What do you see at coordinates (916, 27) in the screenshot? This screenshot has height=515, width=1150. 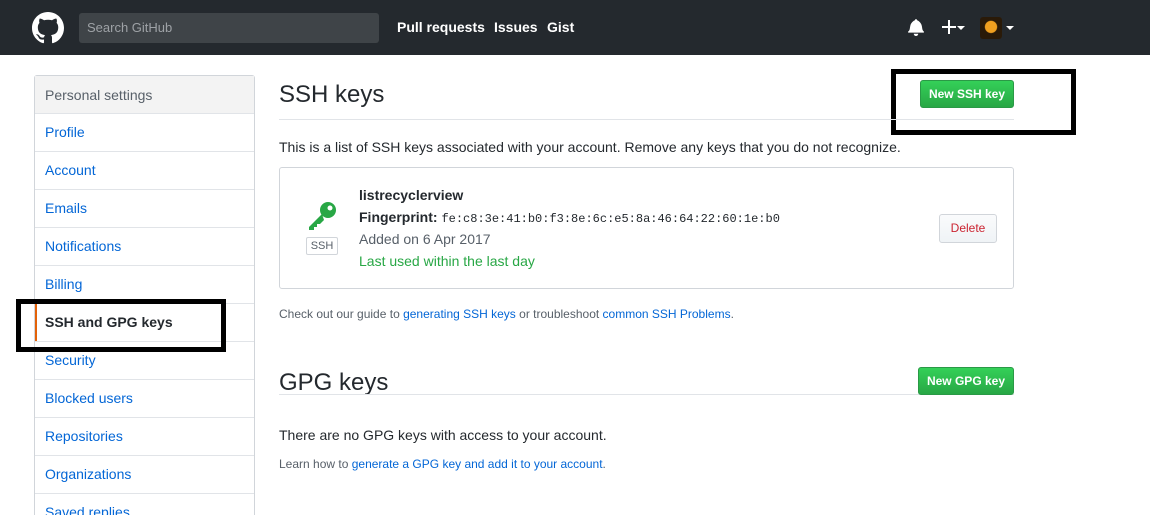 I see `bell-icon` at bounding box center [916, 27].